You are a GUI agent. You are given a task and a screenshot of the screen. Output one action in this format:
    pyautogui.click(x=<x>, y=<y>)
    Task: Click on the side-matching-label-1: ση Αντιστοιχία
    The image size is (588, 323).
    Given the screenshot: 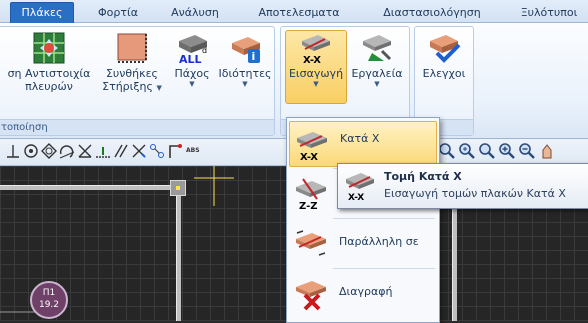 What is the action you would take?
    pyautogui.click(x=49, y=73)
    